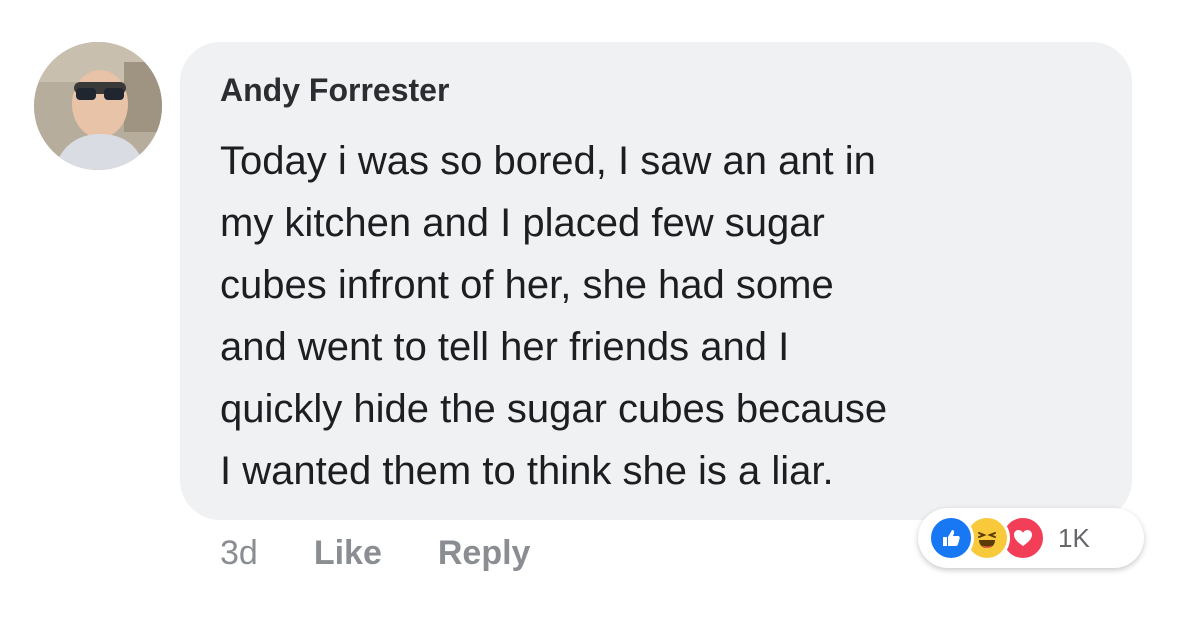 Image resolution: width=1200 pixels, height=628 pixels. I want to click on comment-actions: 3d Like Reply, so click(375, 553).